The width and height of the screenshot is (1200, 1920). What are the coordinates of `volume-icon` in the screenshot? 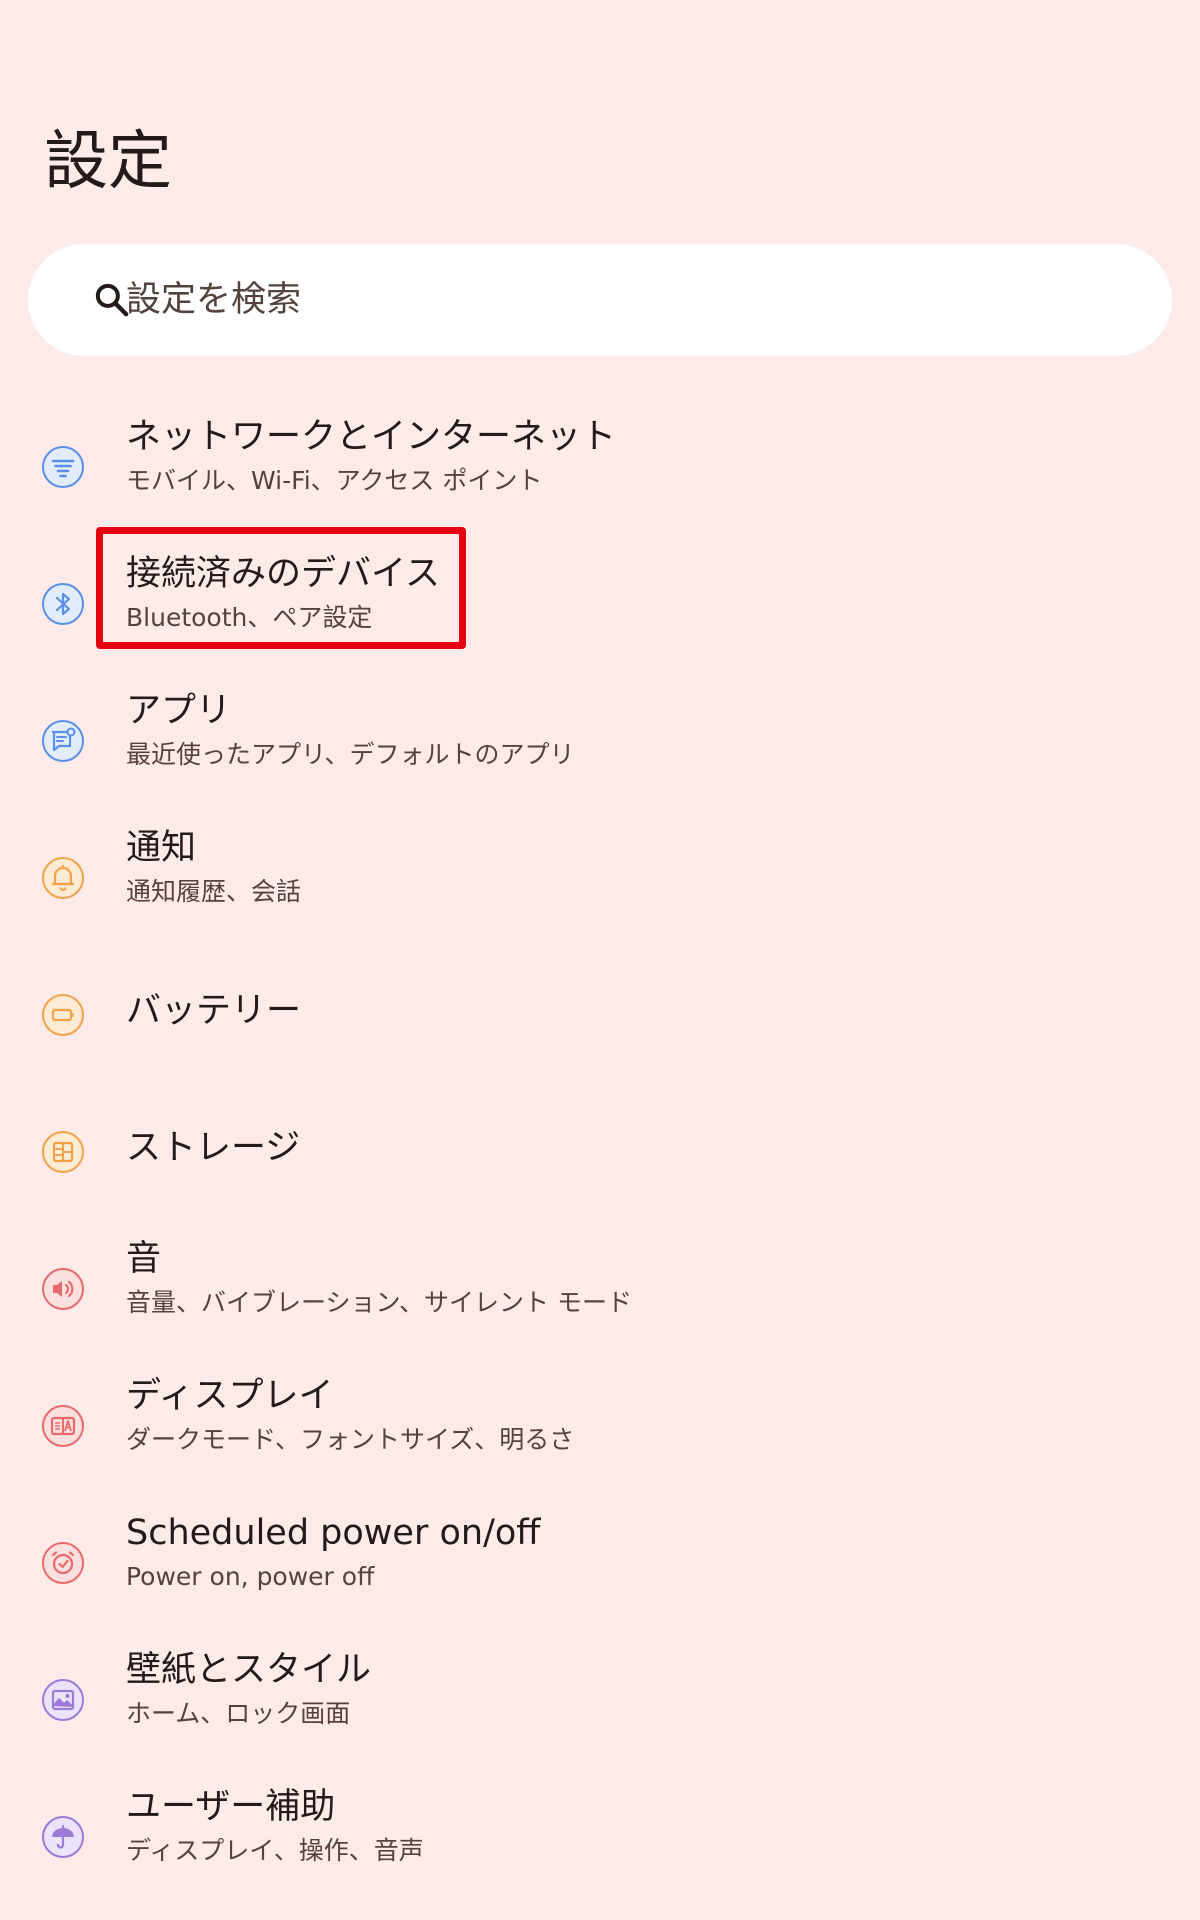 It's located at (63, 1289).